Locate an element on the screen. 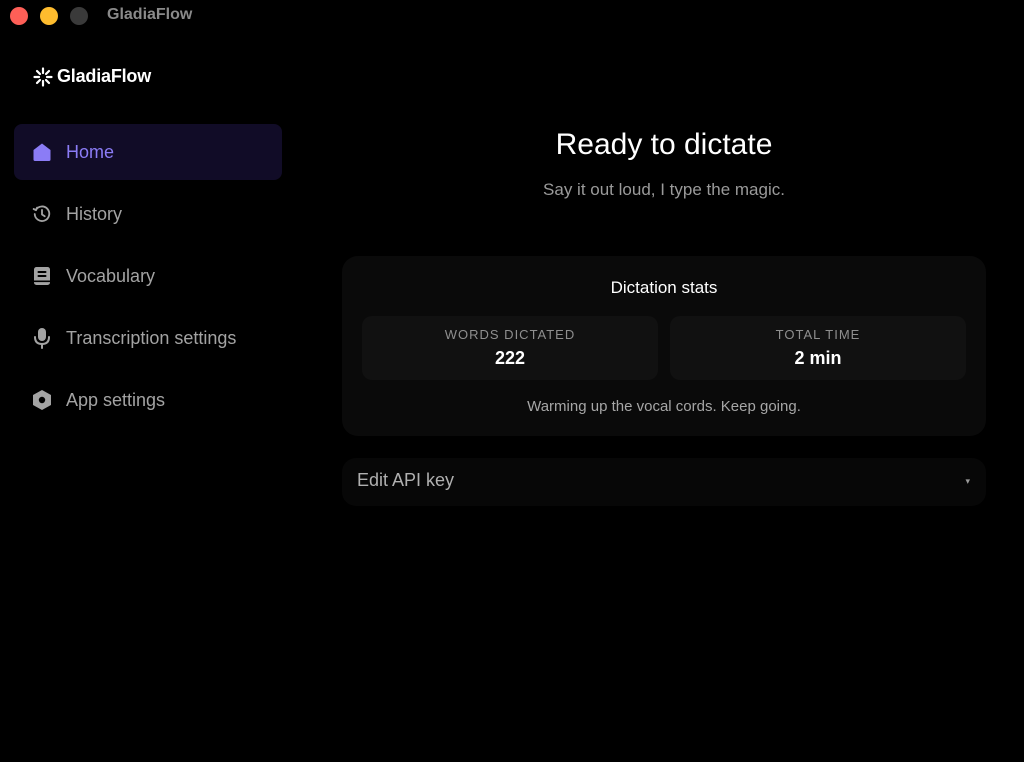  sidebar-item-label: Vocabulary is located at coordinates (111, 275).